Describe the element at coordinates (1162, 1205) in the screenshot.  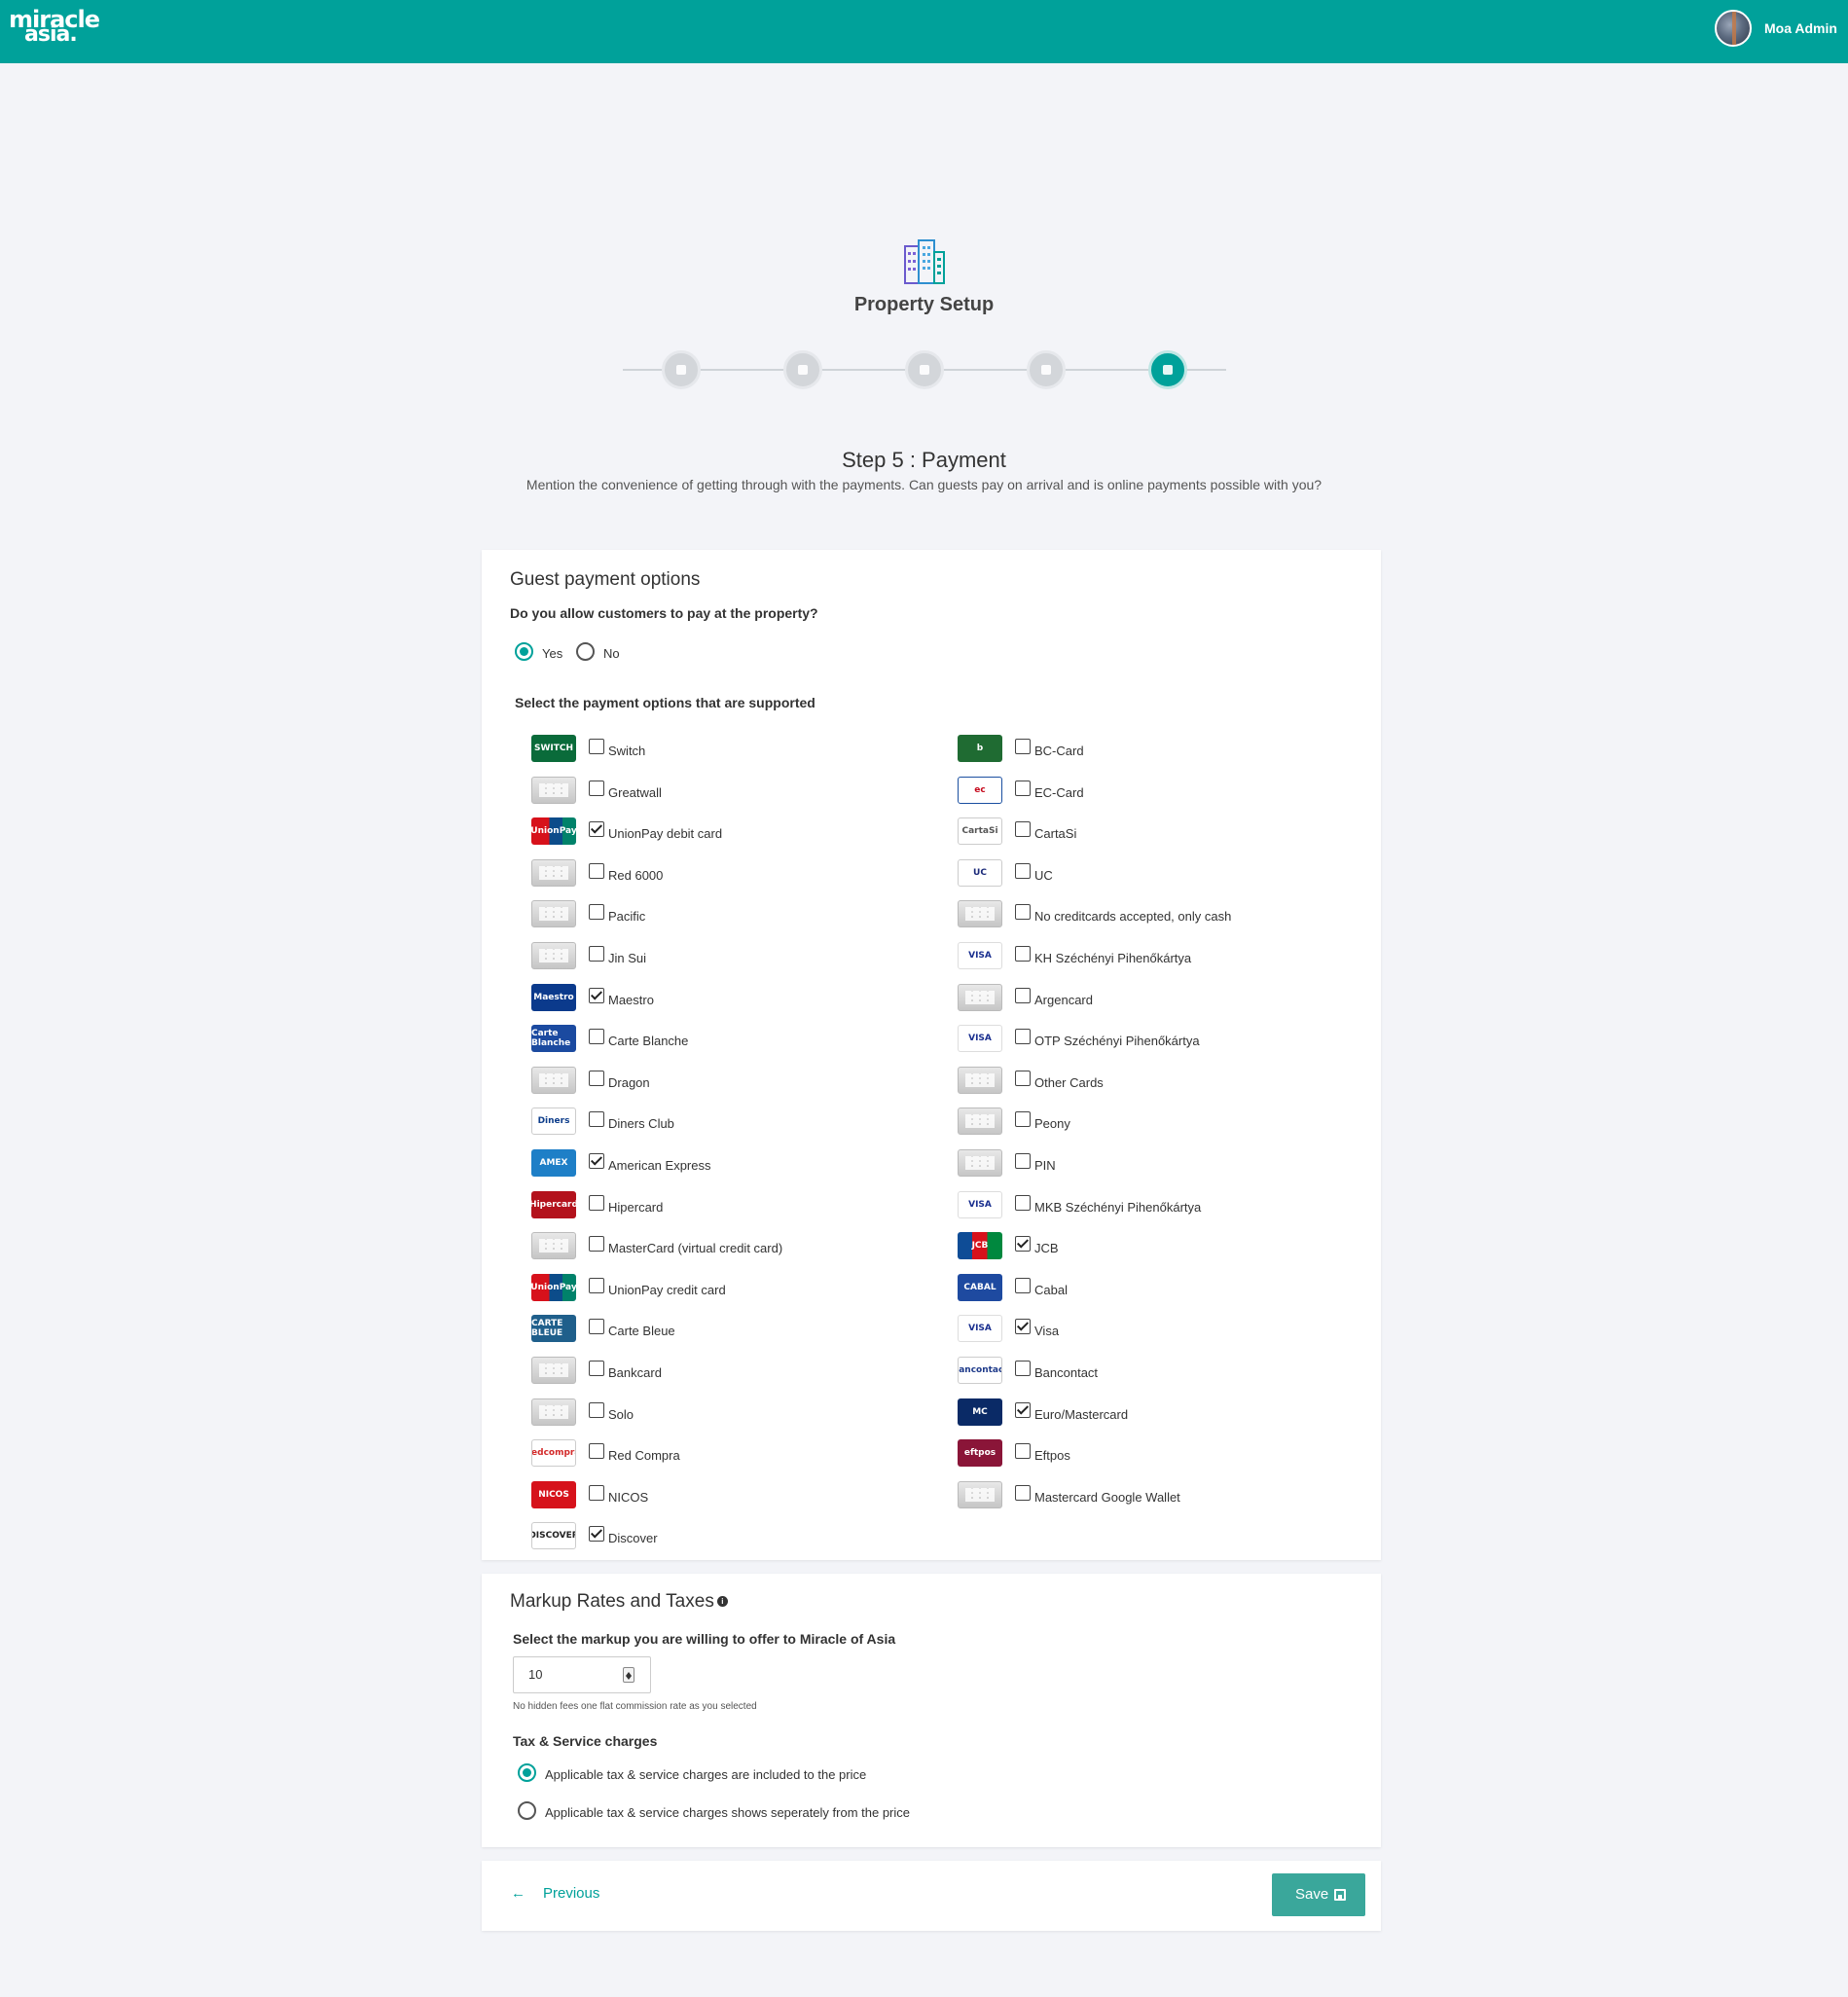
I see `payment-option-row: VISA MKB Széchényi Pihenőkártya` at that location.